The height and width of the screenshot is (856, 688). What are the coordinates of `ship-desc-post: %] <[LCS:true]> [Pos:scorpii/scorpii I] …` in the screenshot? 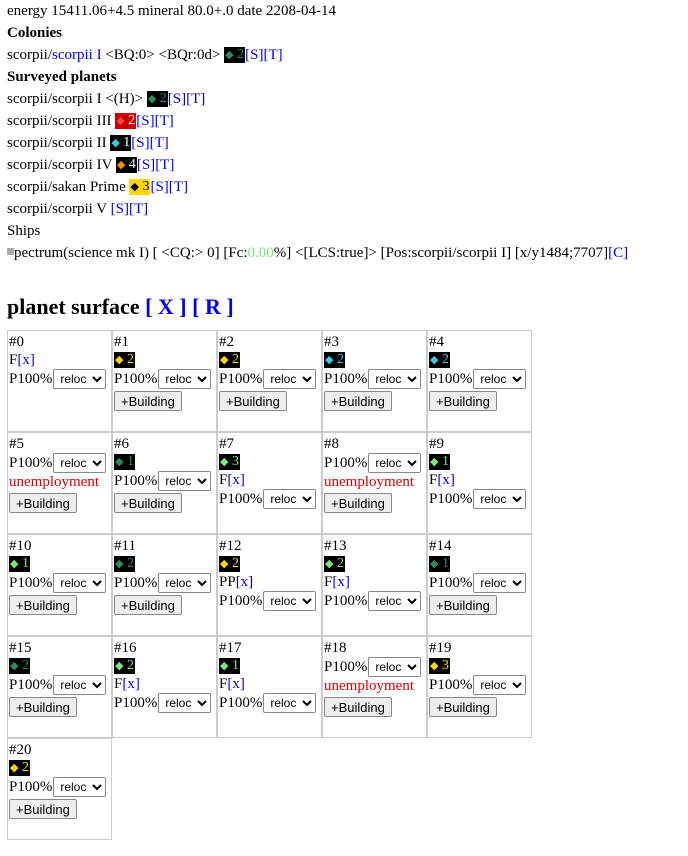 It's located at (441, 253).